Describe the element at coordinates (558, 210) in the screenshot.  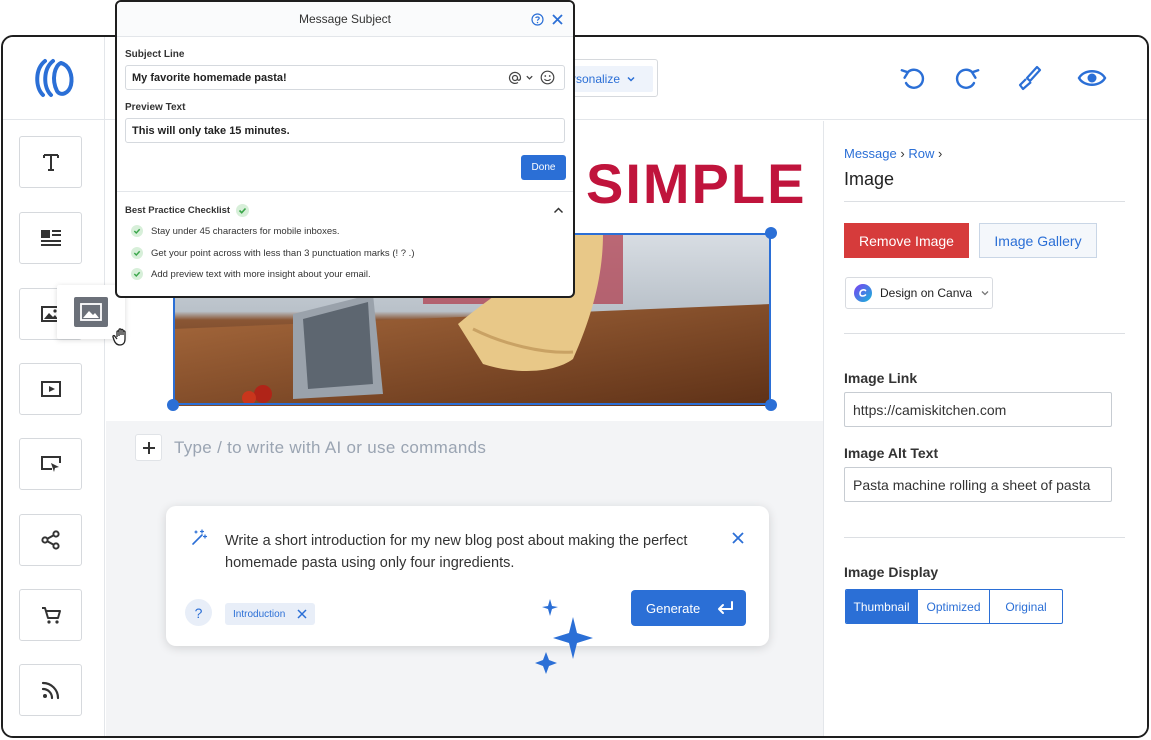
I see `chevron-up-icon` at that location.